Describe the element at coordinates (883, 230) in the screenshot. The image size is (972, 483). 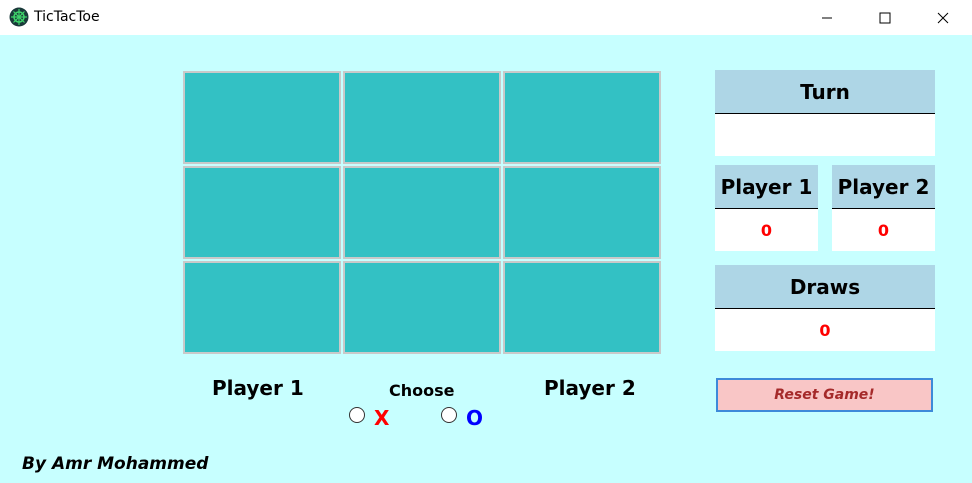
I see `player2-score: 0` at that location.